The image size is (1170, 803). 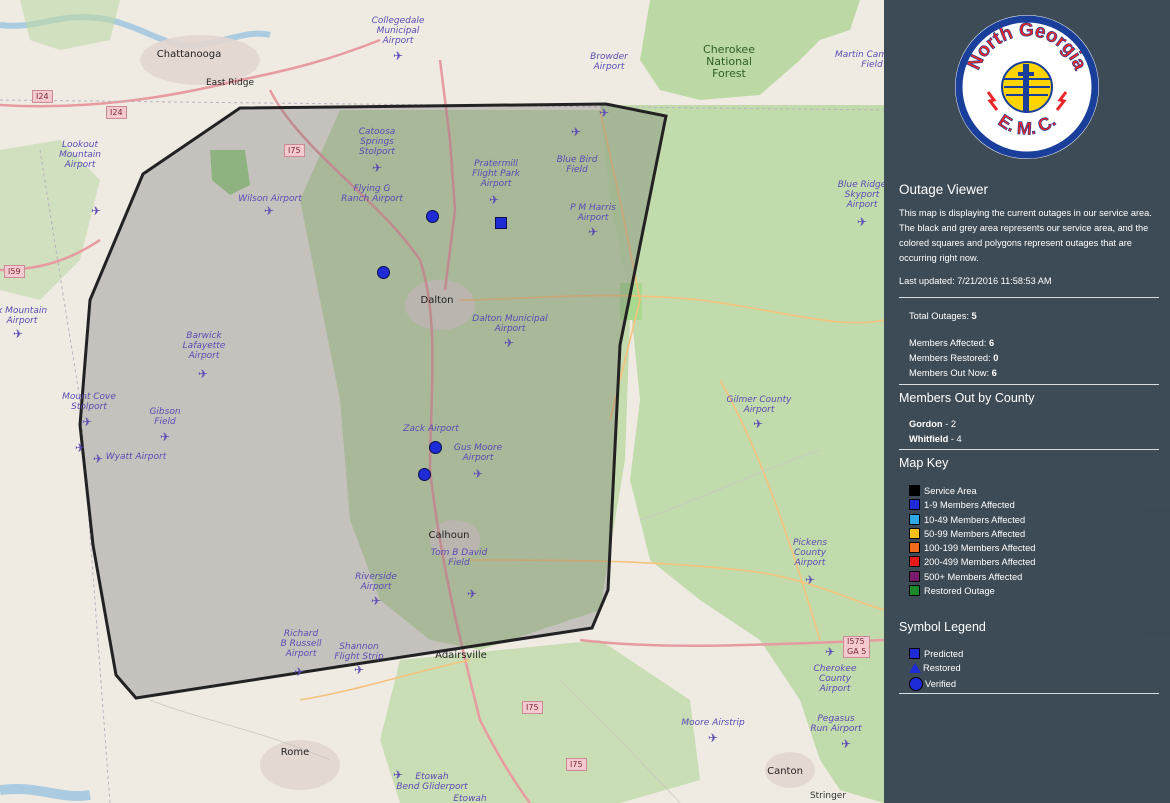 I want to click on airport-label: Pratermill Flight Park Airport, so click(x=496, y=174).